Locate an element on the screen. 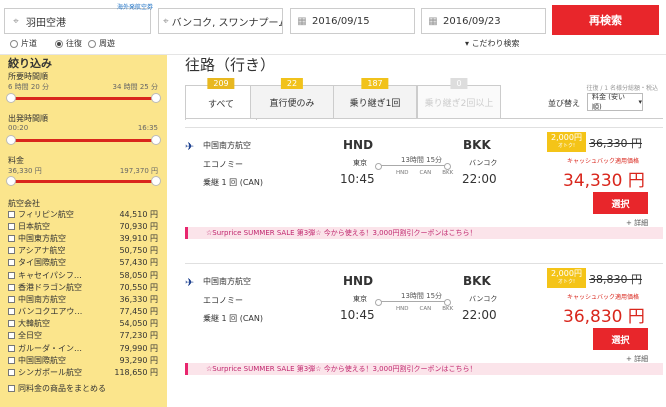 This screenshot has height=407, width=666. calendar-icon: ▦ is located at coordinates (302, 21).